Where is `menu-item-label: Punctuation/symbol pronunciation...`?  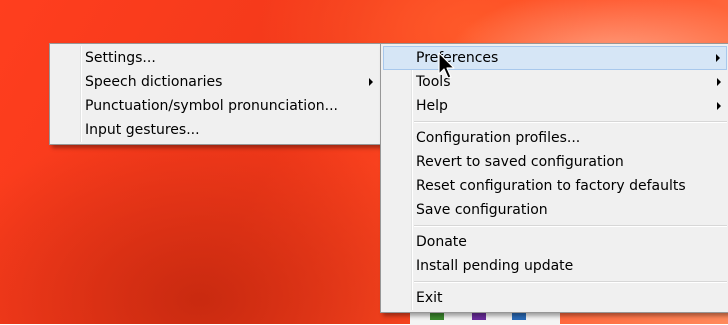
menu-item-label: Punctuation/symbol pronunciation... is located at coordinates (211, 106).